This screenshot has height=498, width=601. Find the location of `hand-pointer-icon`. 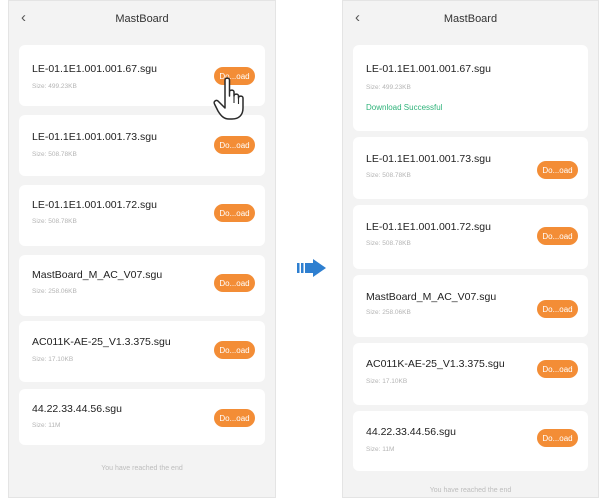

hand-pointer-icon is located at coordinates (228, 98).